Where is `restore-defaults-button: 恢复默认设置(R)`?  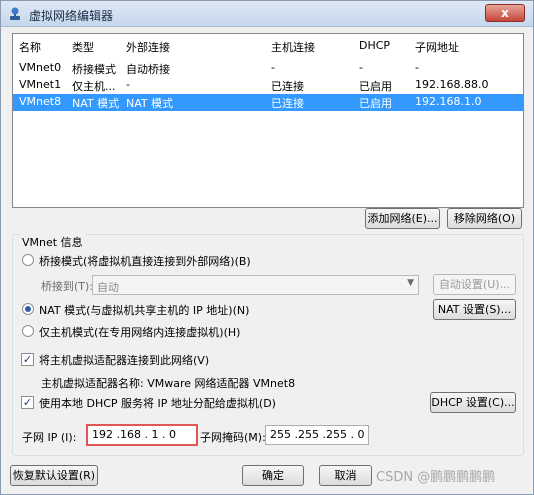 restore-defaults-button: 恢复默认设置(R) is located at coordinates (54, 475).